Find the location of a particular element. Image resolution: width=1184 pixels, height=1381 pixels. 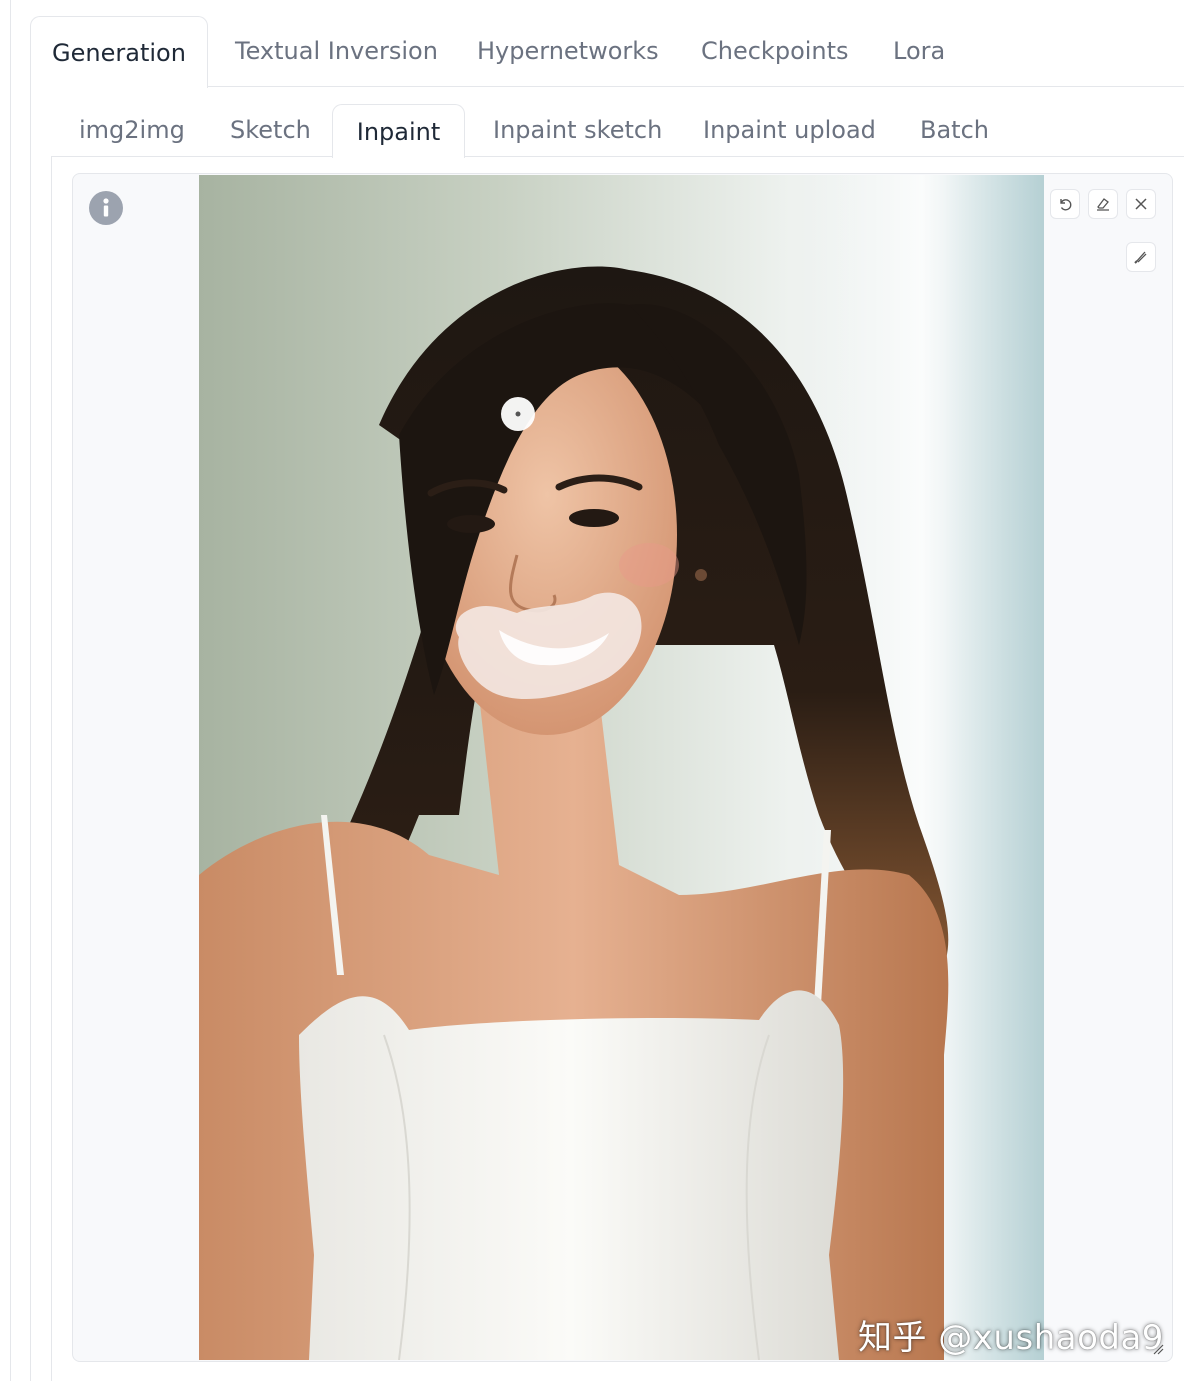

generation-panel-border is located at coordinates (30, 733).